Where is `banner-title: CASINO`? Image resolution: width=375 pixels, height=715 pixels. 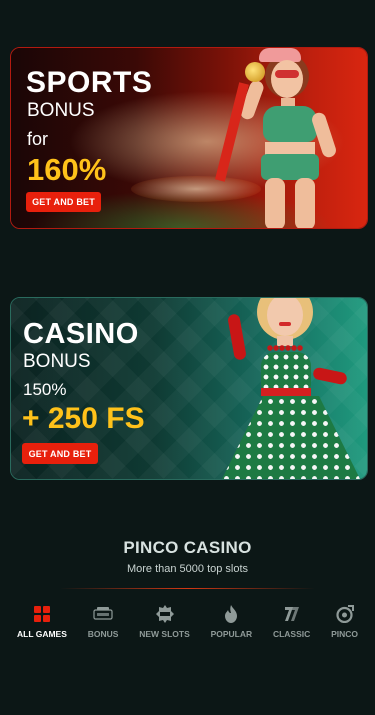 banner-title: CASINO is located at coordinates (81, 334).